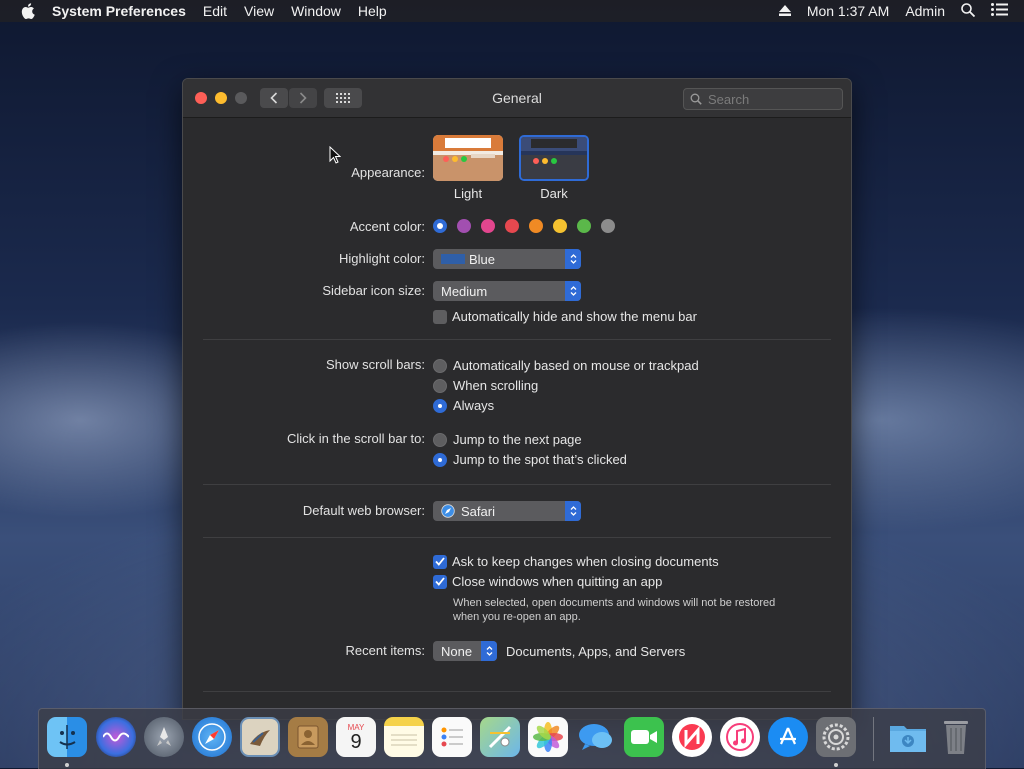 The image size is (1024, 769). What do you see at coordinates (215, 11) in the screenshot?
I see `menu-edit: Edit` at bounding box center [215, 11].